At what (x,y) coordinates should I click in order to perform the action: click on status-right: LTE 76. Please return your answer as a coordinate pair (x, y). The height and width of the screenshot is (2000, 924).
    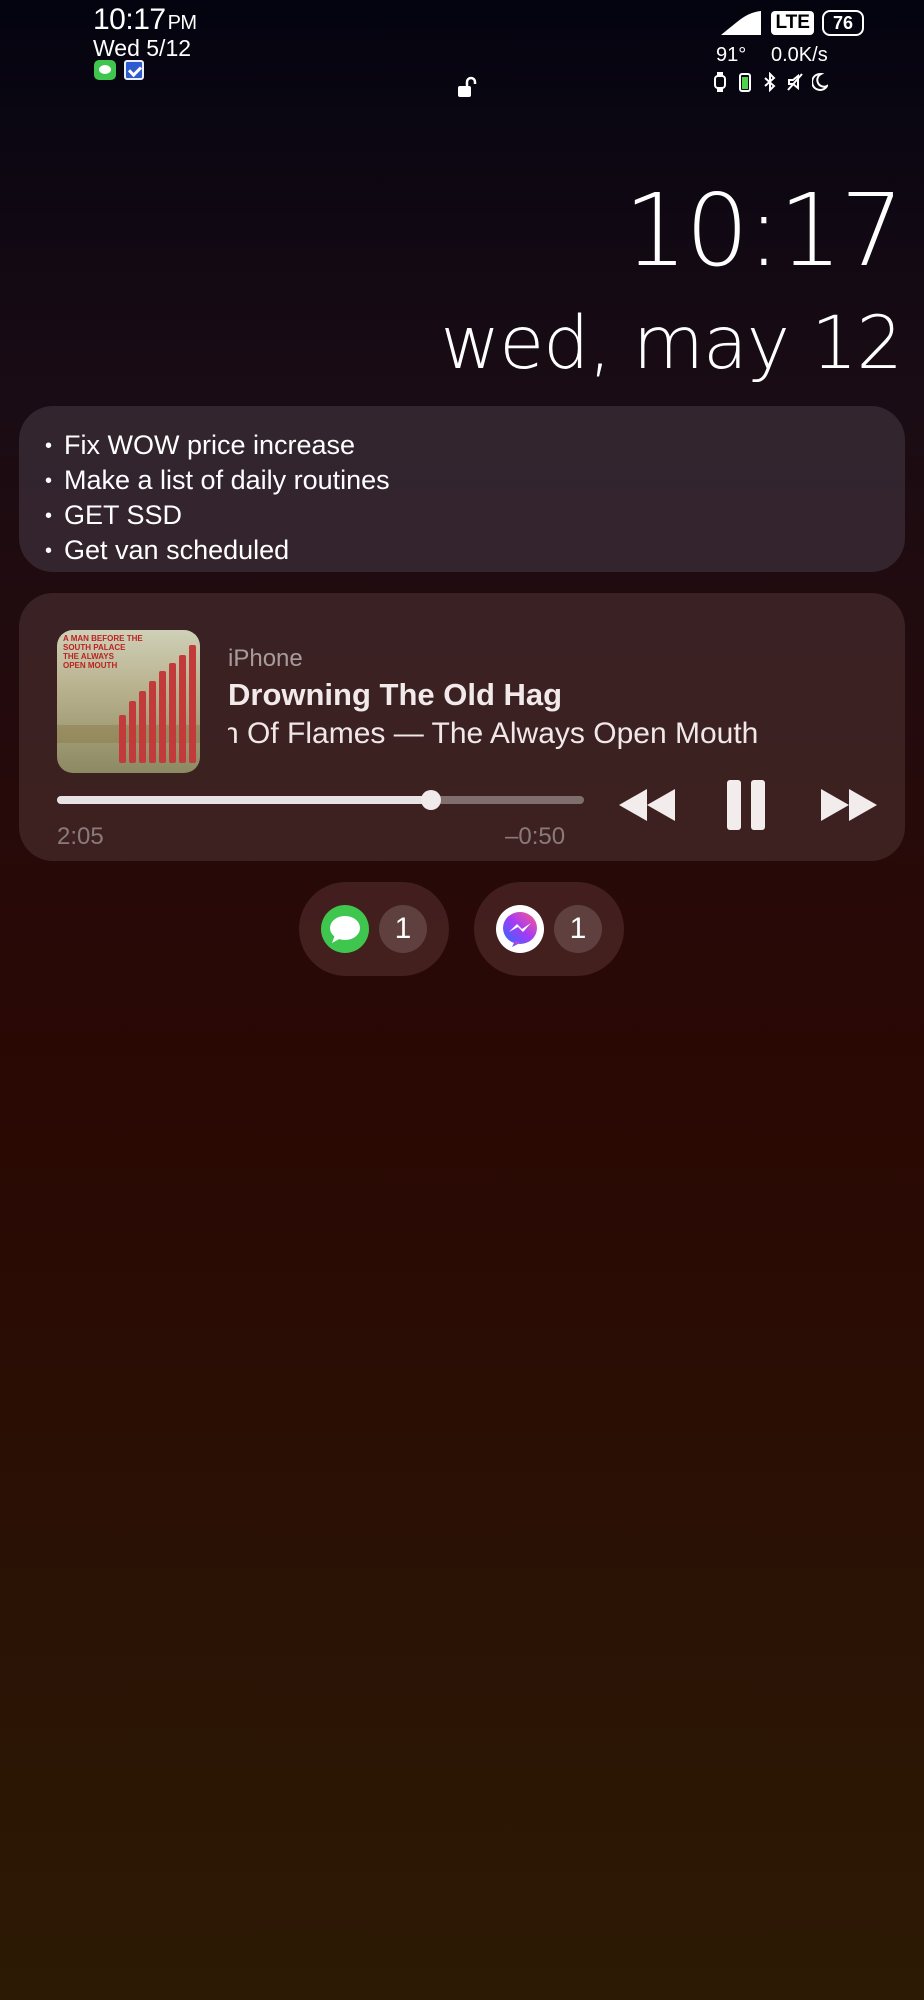
    Looking at the image, I should click on (791, 23).